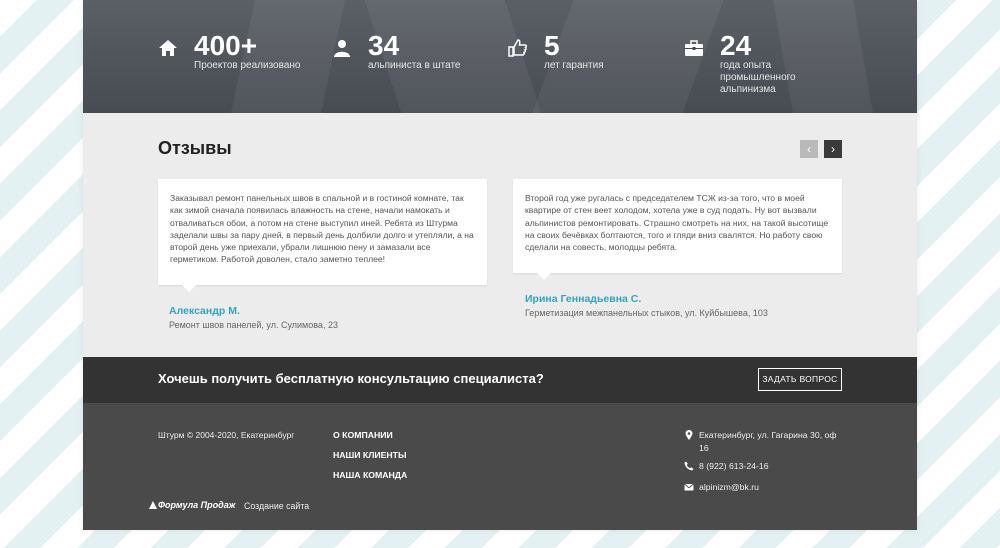  Describe the element at coordinates (342, 48) in the screenshot. I see `user-icon` at that location.